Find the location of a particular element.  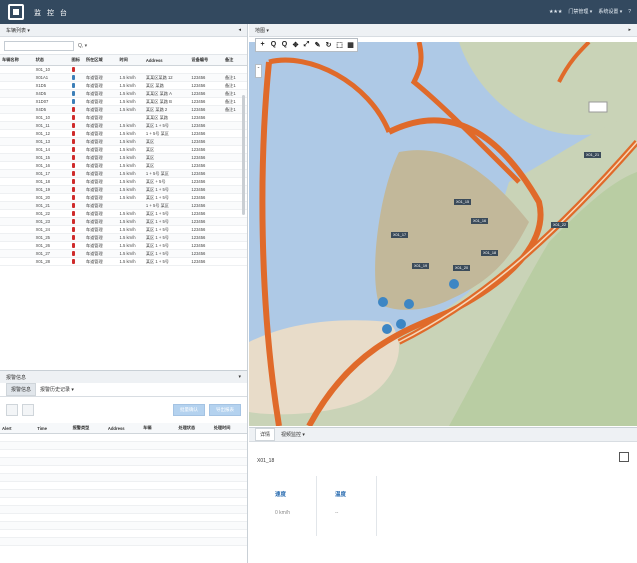

detail-card-value: -- is located at coordinates (337, 513).